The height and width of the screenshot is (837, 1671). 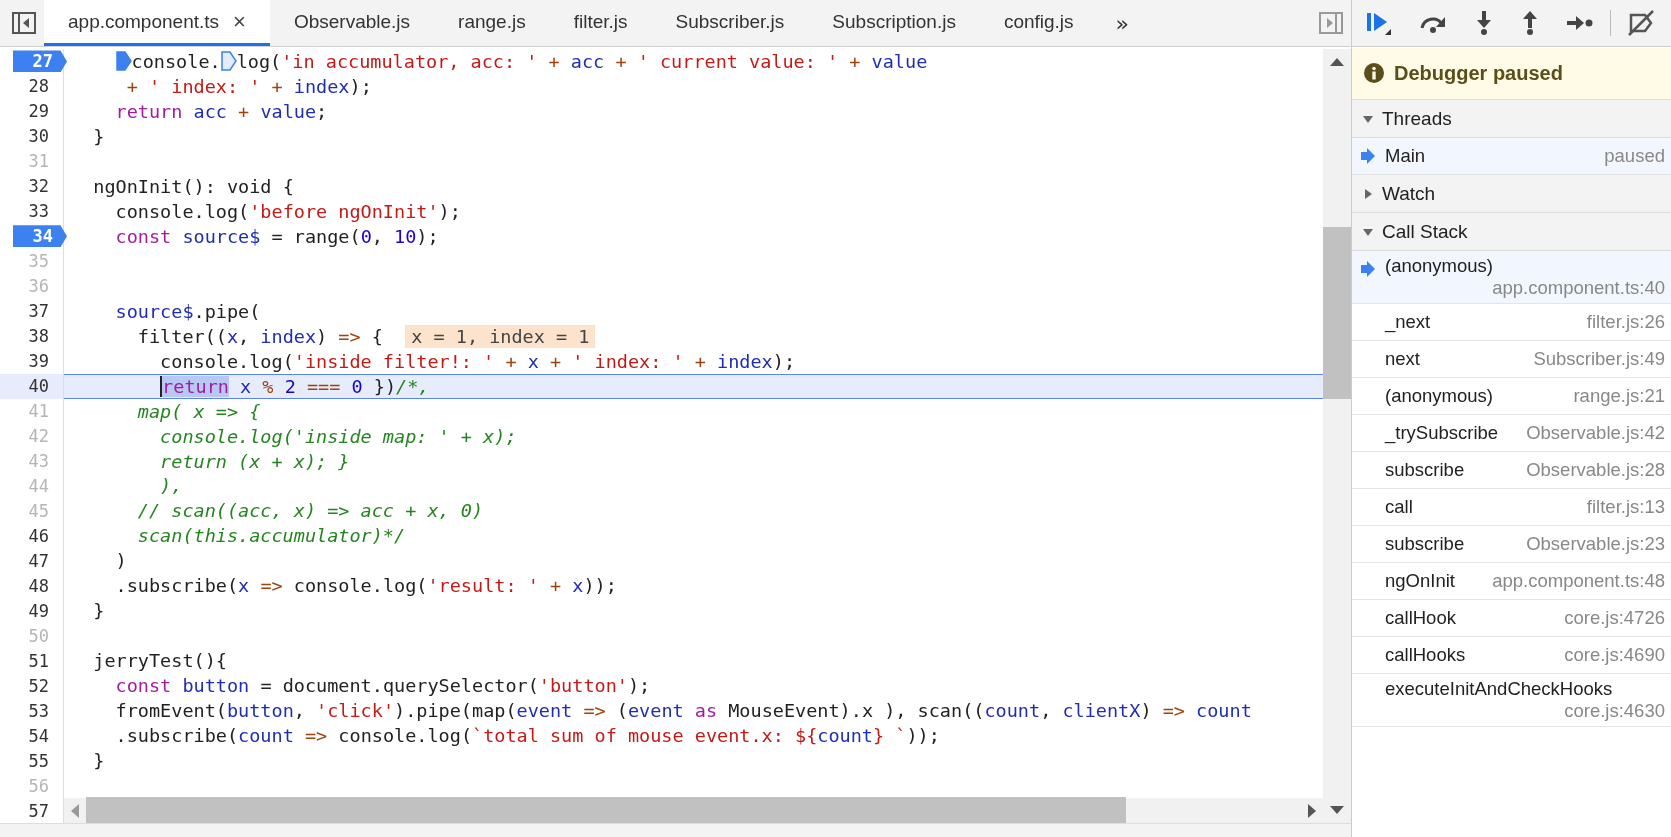 What do you see at coordinates (121, 561) in the screenshot?
I see `code-line: )` at bounding box center [121, 561].